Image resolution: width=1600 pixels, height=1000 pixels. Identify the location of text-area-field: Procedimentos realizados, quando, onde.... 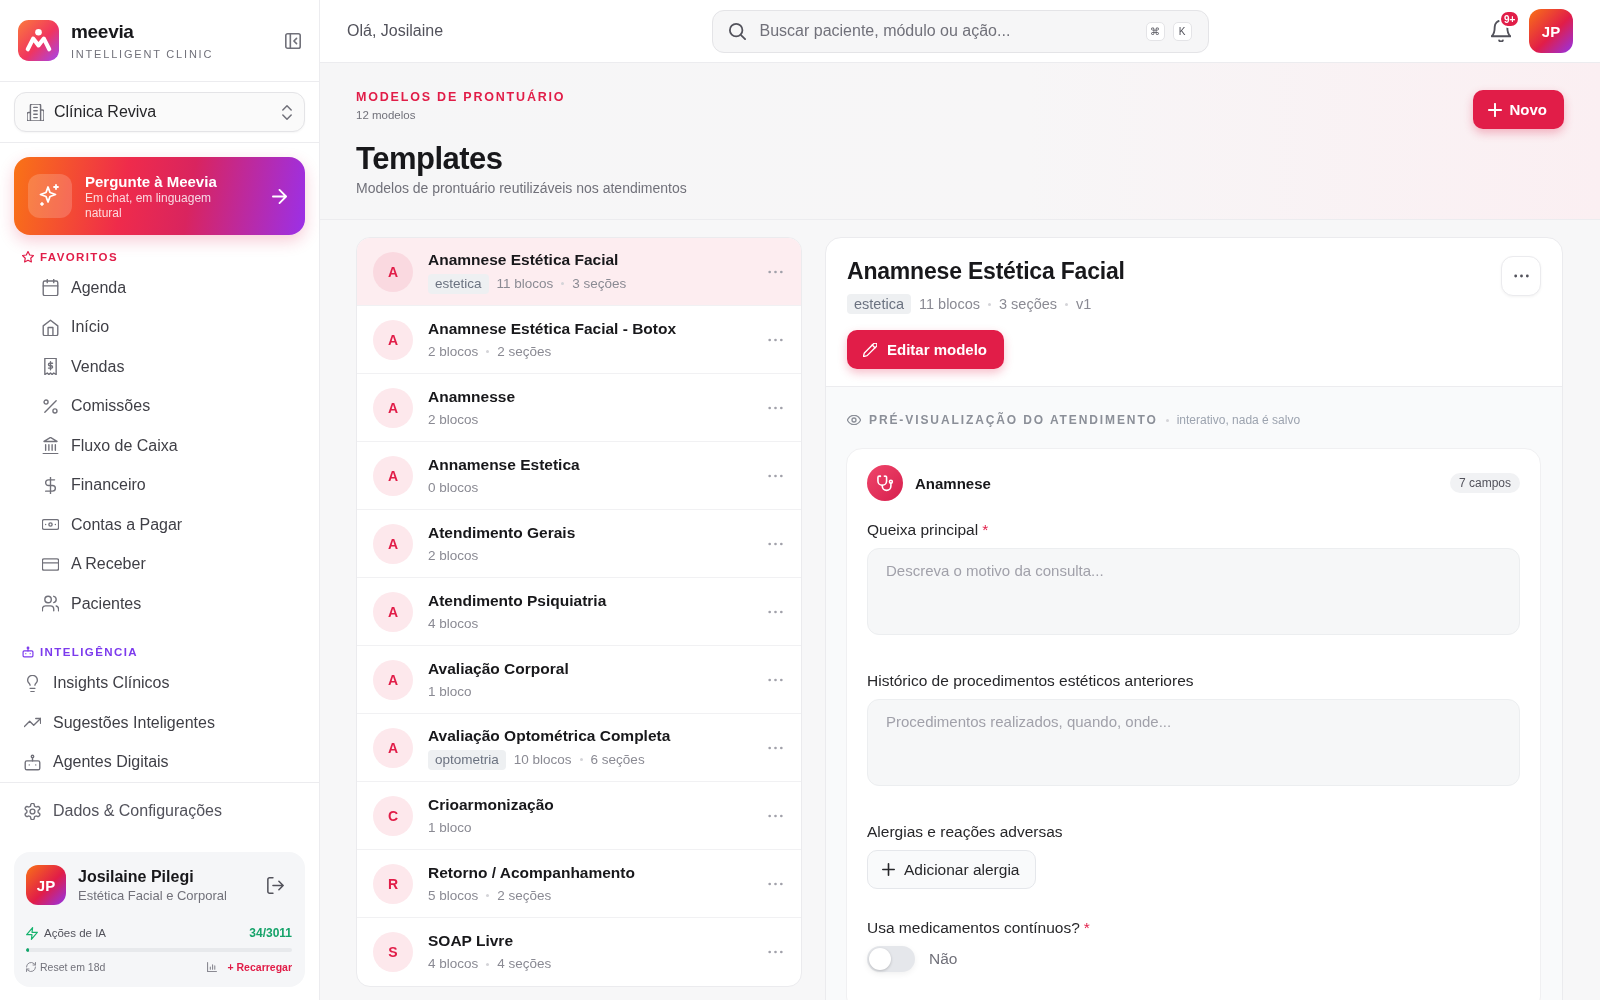
(1193, 742).